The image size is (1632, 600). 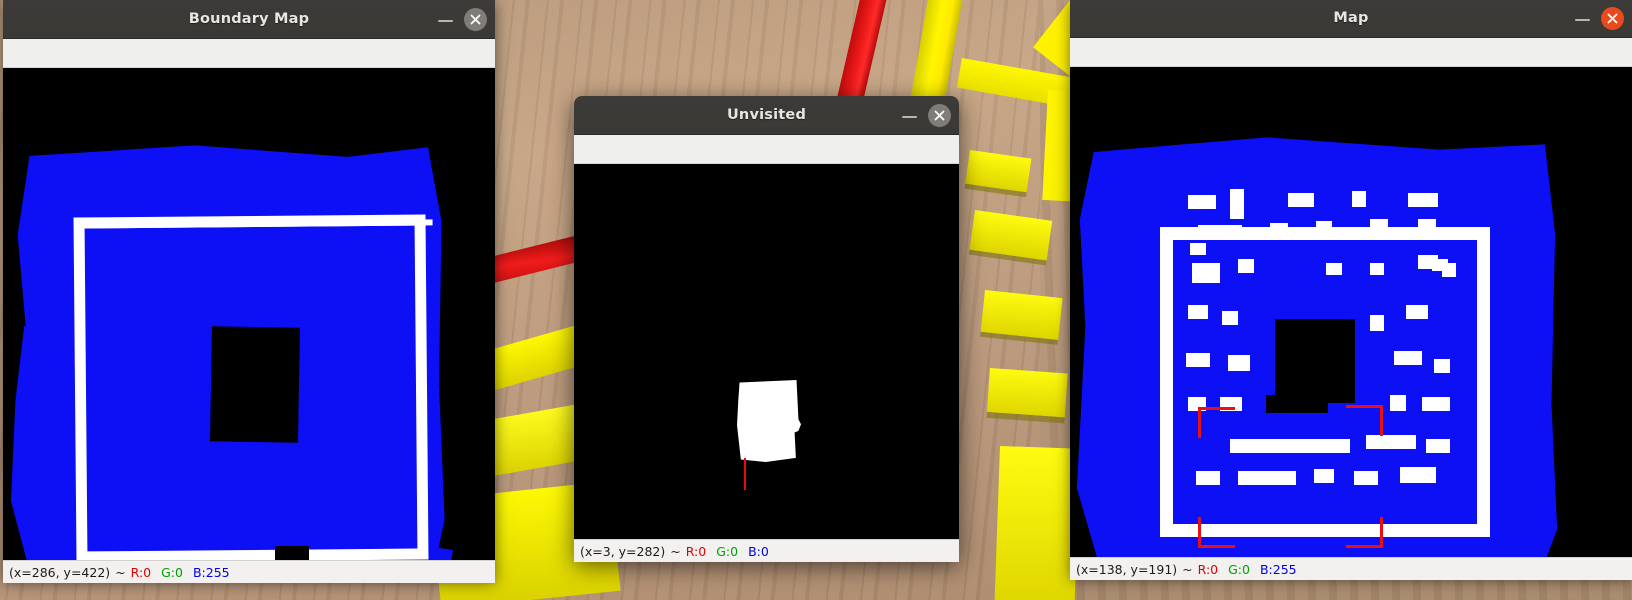 What do you see at coordinates (1216, 532) in the screenshot?
I see `target-marker-bottom-left` at bounding box center [1216, 532].